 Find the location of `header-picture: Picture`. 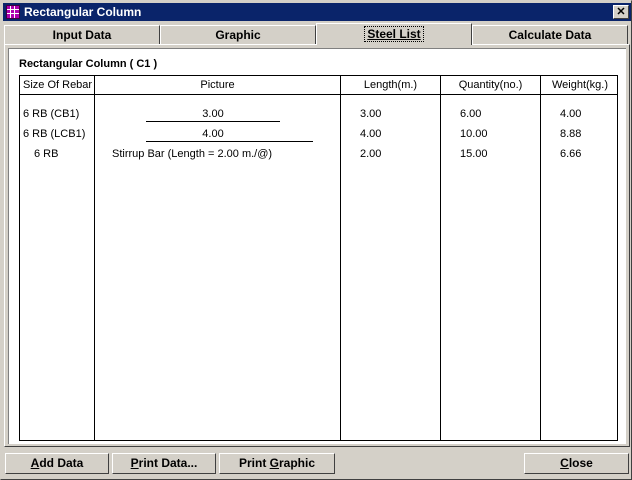

header-picture: Picture is located at coordinates (217, 85).